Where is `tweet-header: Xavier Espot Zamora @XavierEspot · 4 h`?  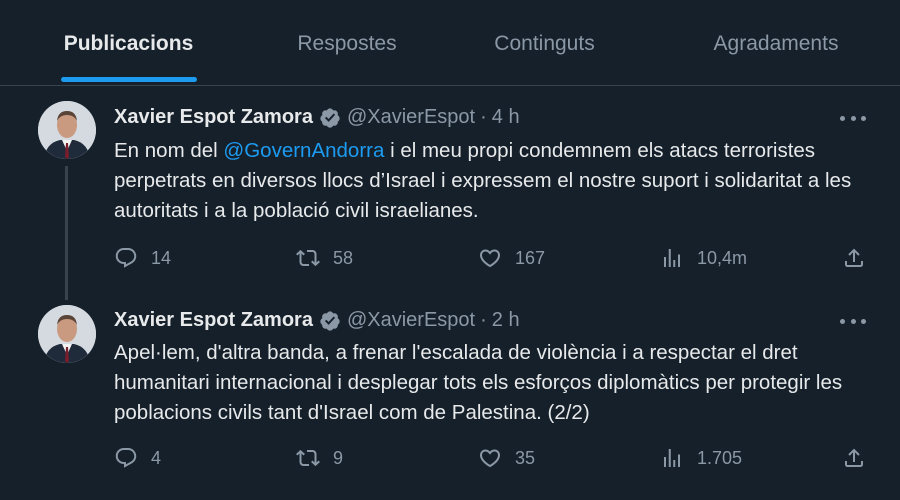
tweet-header: Xavier Espot Zamora @XavierEspot · 4 h is located at coordinates (317, 117).